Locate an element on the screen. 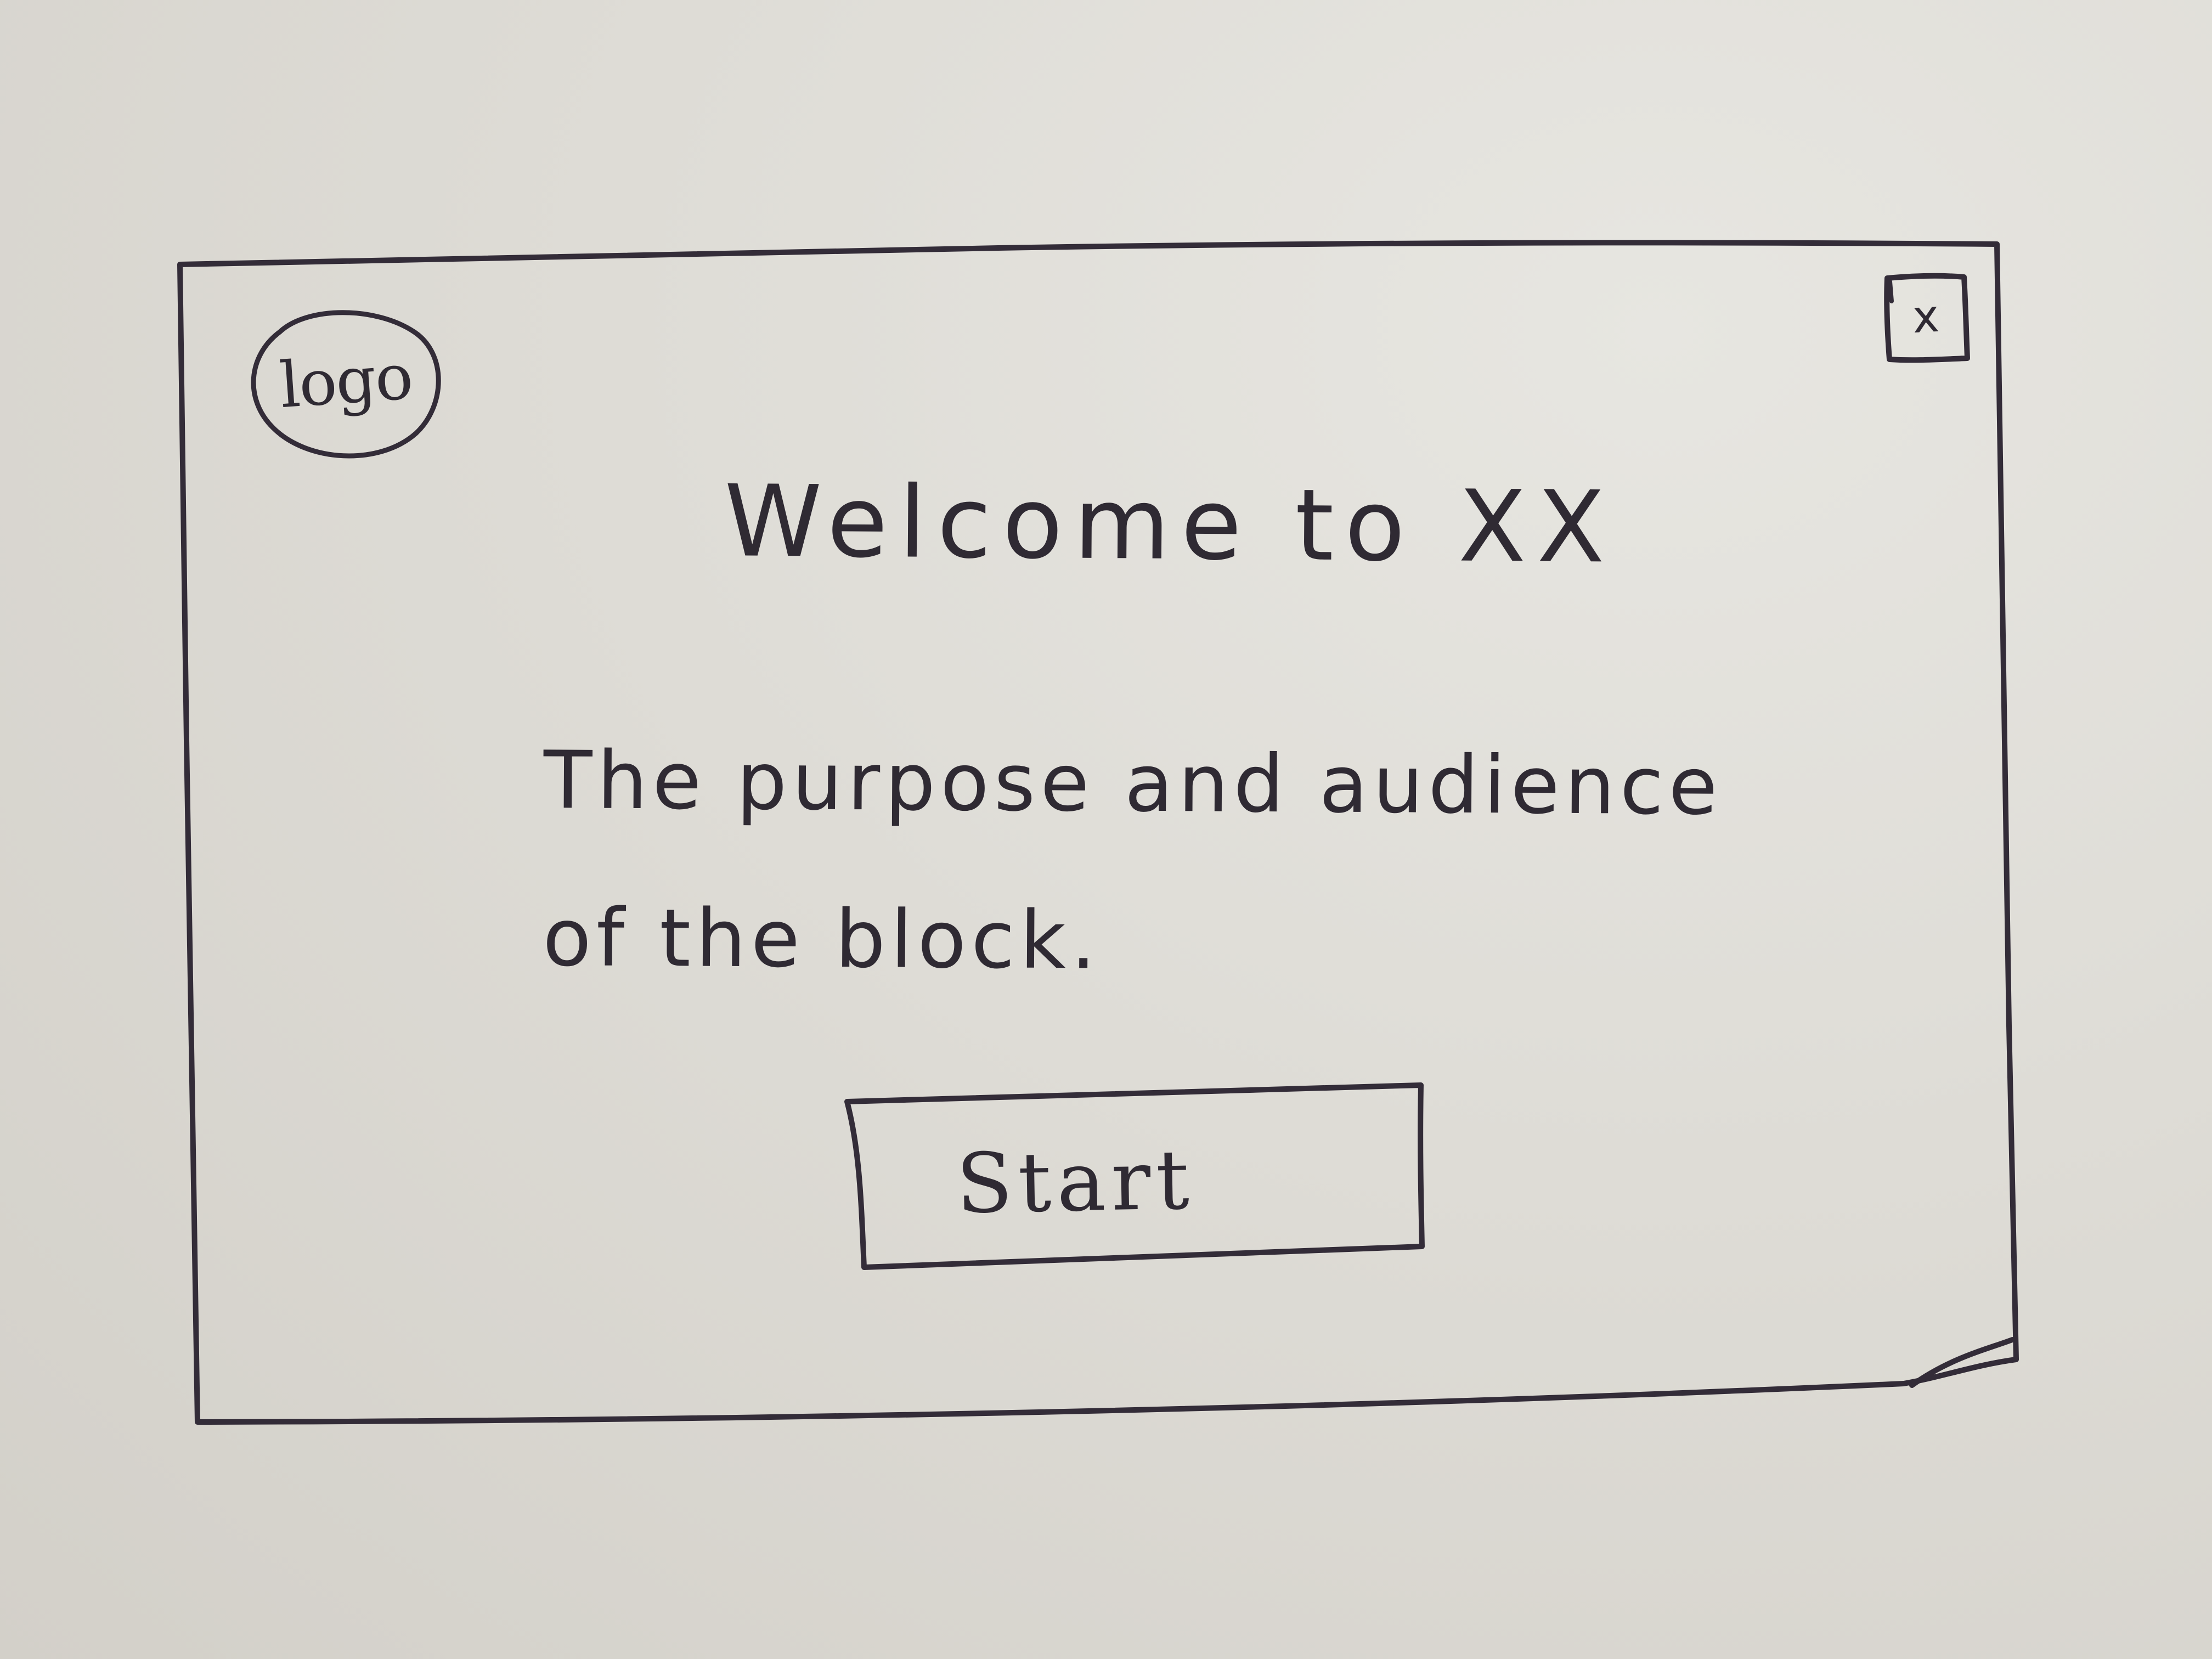  dialog-description: The purpose and audience of the block. is located at coordinates (1132, 861).